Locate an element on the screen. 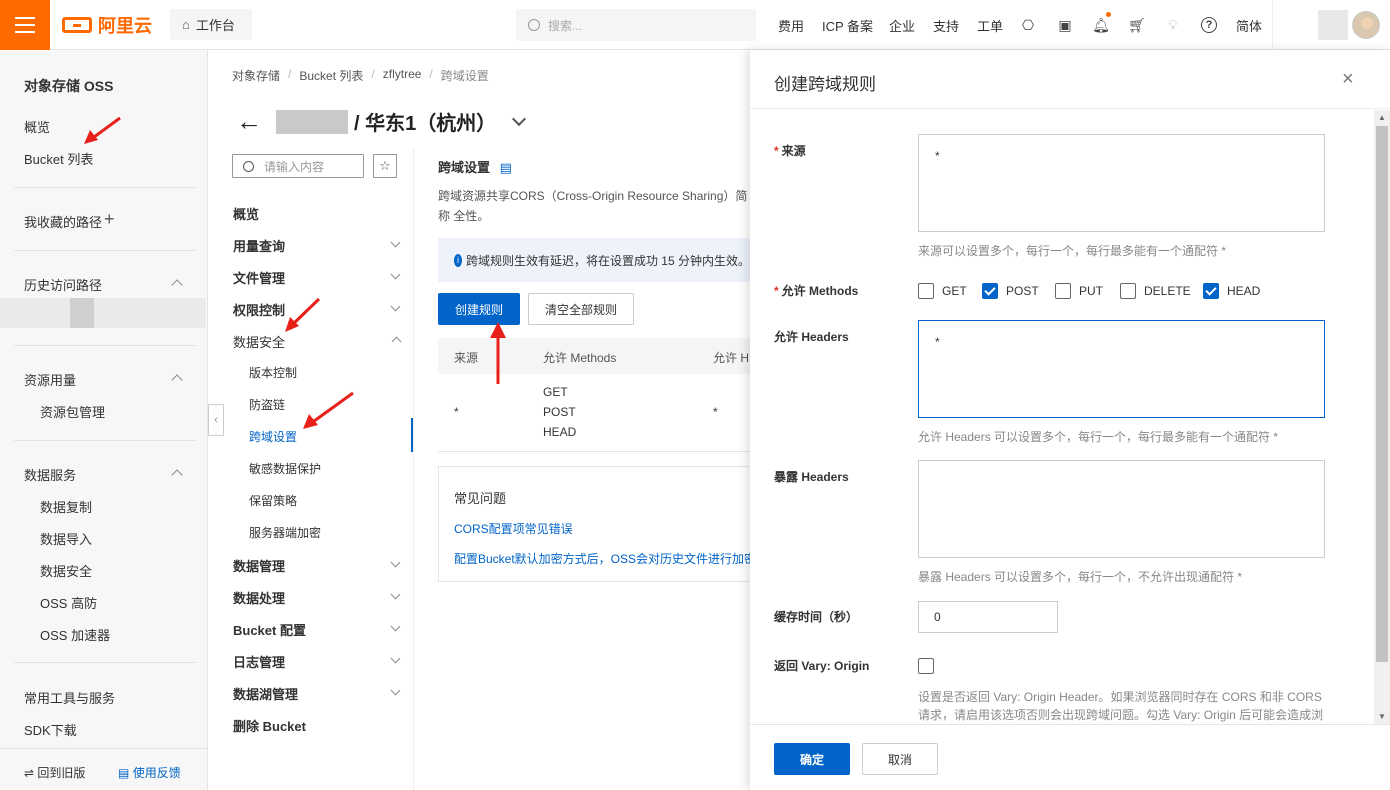 The width and height of the screenshot is (1390, 790). expose-headers-textarea is located at coordinates (1121, 509).